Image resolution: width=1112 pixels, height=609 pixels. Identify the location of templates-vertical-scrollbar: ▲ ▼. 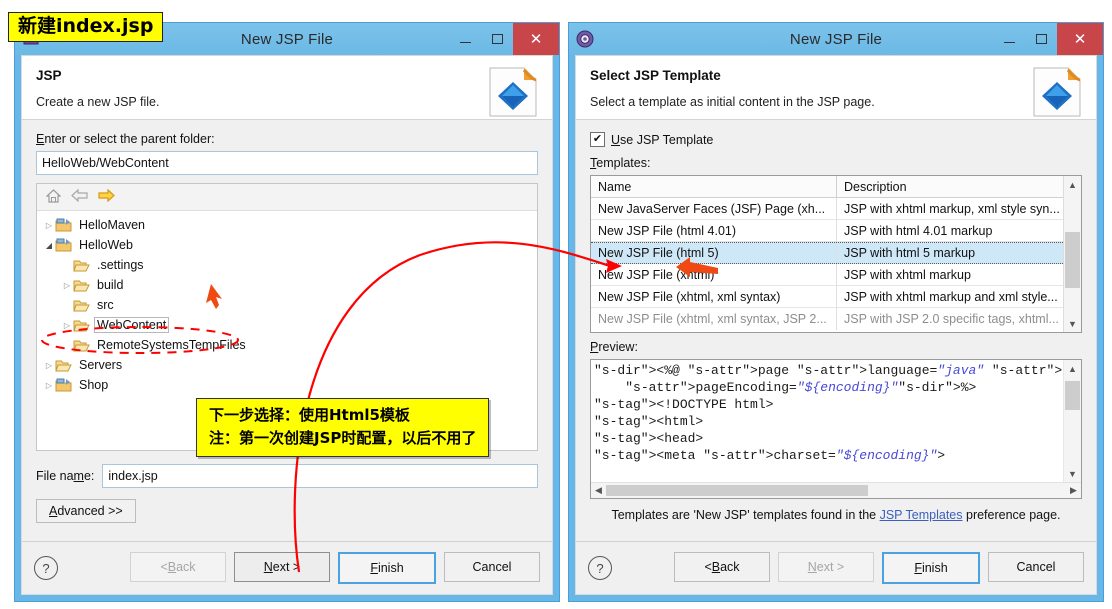
(1072, 254).